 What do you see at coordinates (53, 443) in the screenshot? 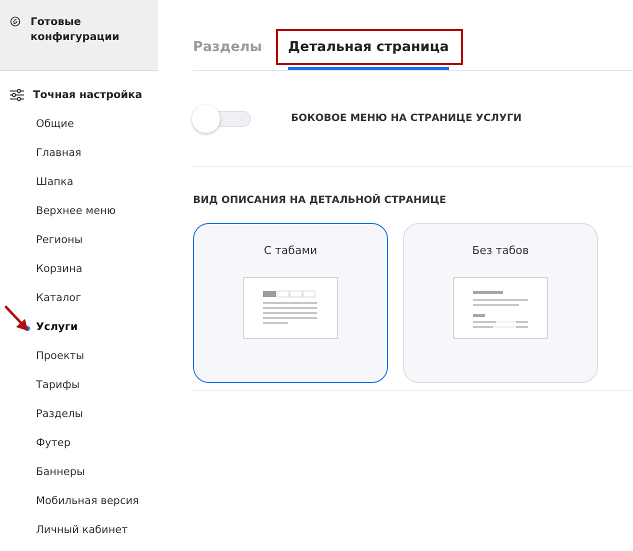
I see `menu-item: Футер` at bounding box center [53, 443].